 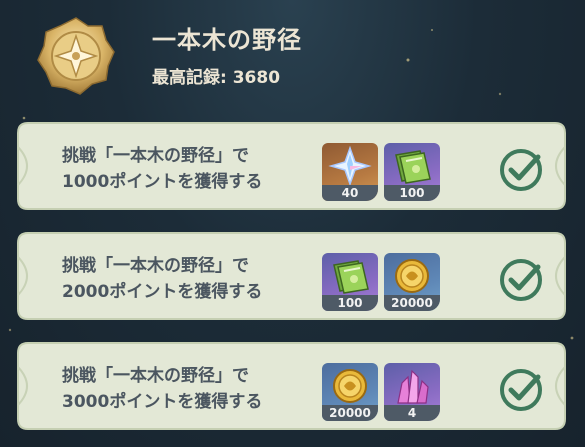 What do you see at coordinates (350, 193) in the screenshot?
I see `reward-quantity: 40` at bounding box center [350, 193].